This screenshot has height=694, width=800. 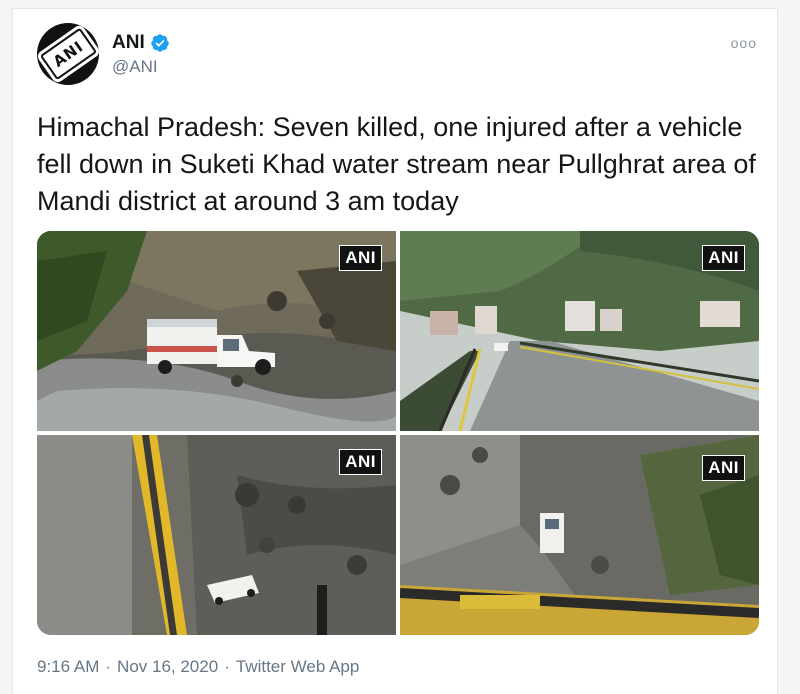 What do you see at coordinates (579, 535) in the screenshot?
I see `photo-4: ANI` at bounding box center [579, 535].